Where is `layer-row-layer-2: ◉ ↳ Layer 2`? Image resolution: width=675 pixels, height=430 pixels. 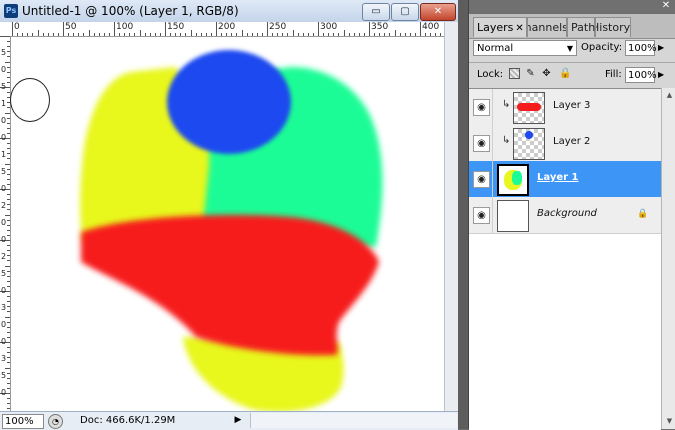
layer-row-layer-2: ◉ ↳ Layer 2 is located at coordinates (565, 143).